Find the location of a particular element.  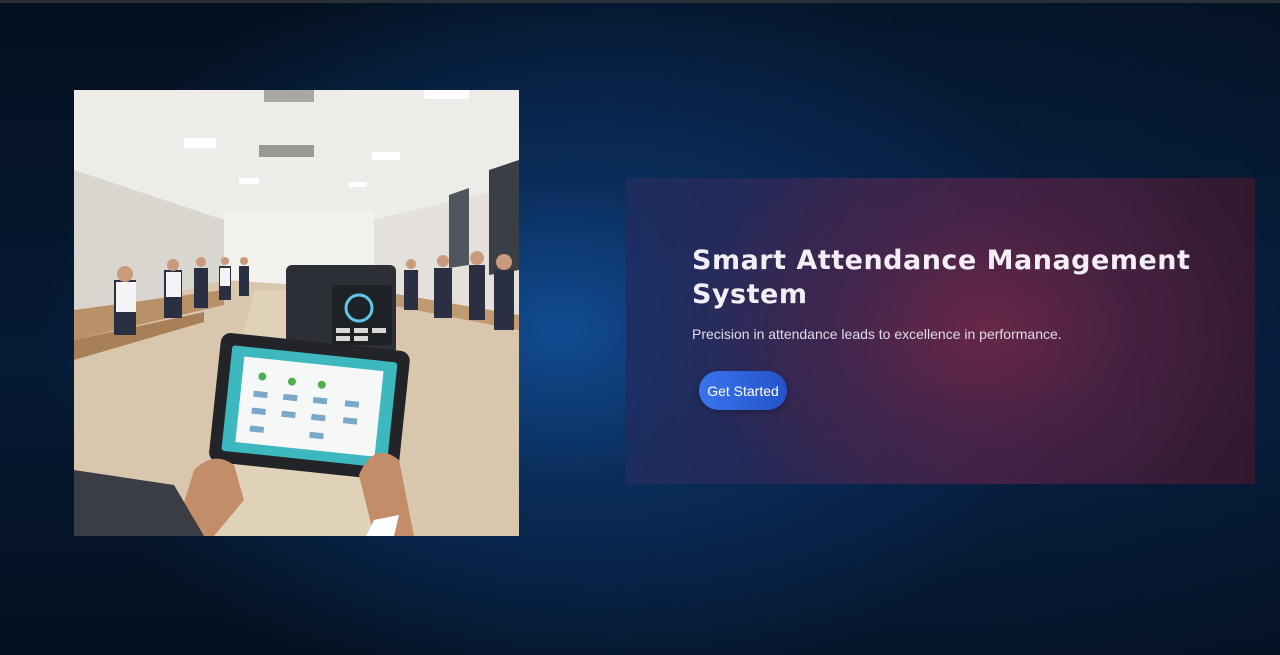

get-started-button: Get Started is located at coordinates (743, 390).